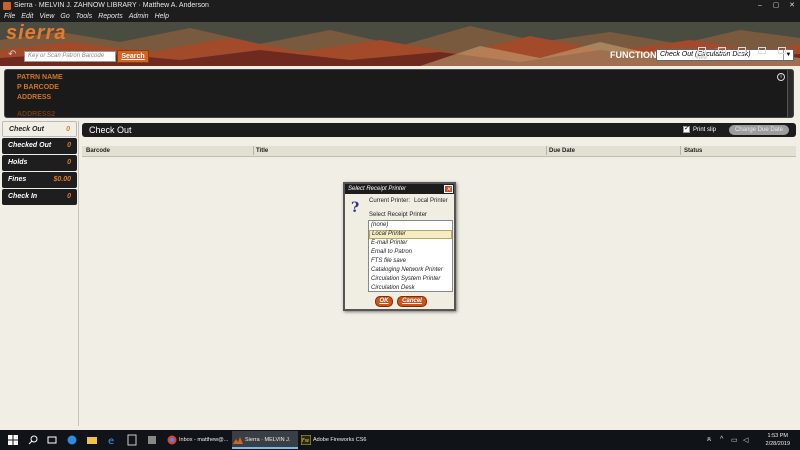 This screenshot has width=800, height=450. Describe the element at coordinates (34, 97) in the screenshot. I see `patron-address-label: ADDRESS` at that location.